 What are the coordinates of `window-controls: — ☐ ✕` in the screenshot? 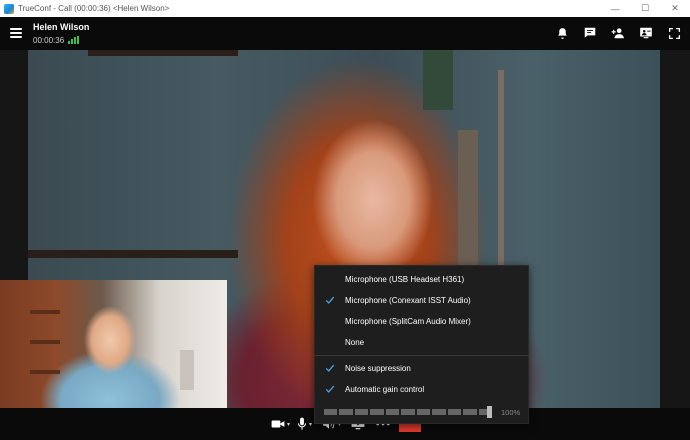 It's located at (645, 8).